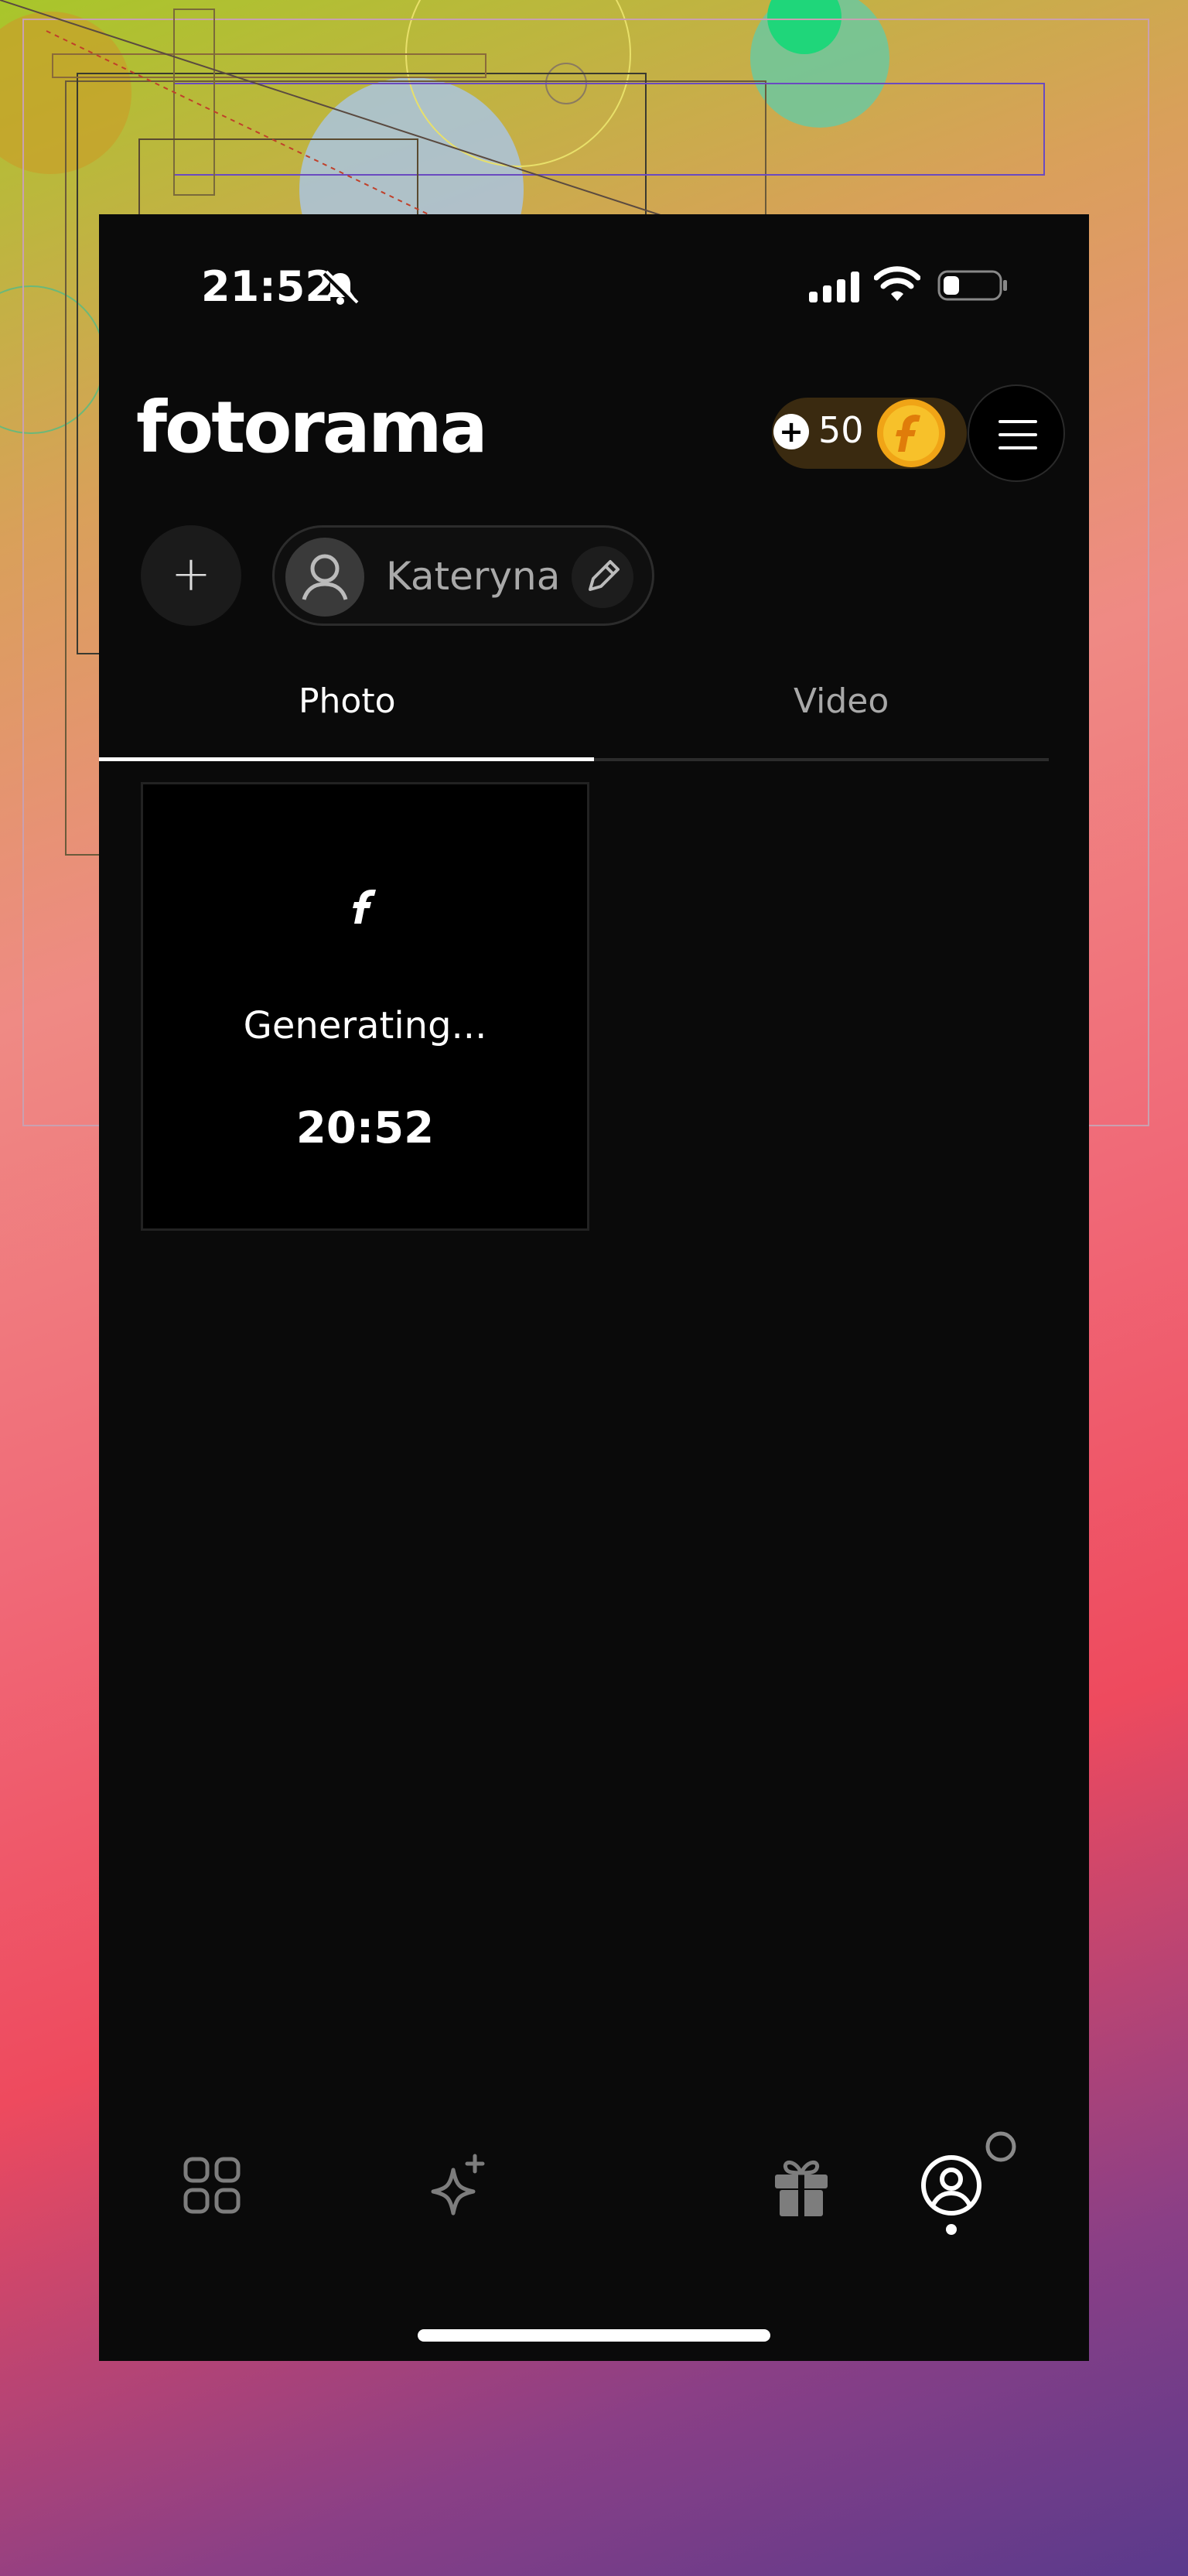 The width and height of the screenshot is (1188, 2576). I want to click on fotorama-f-icon, so click(364, 907).